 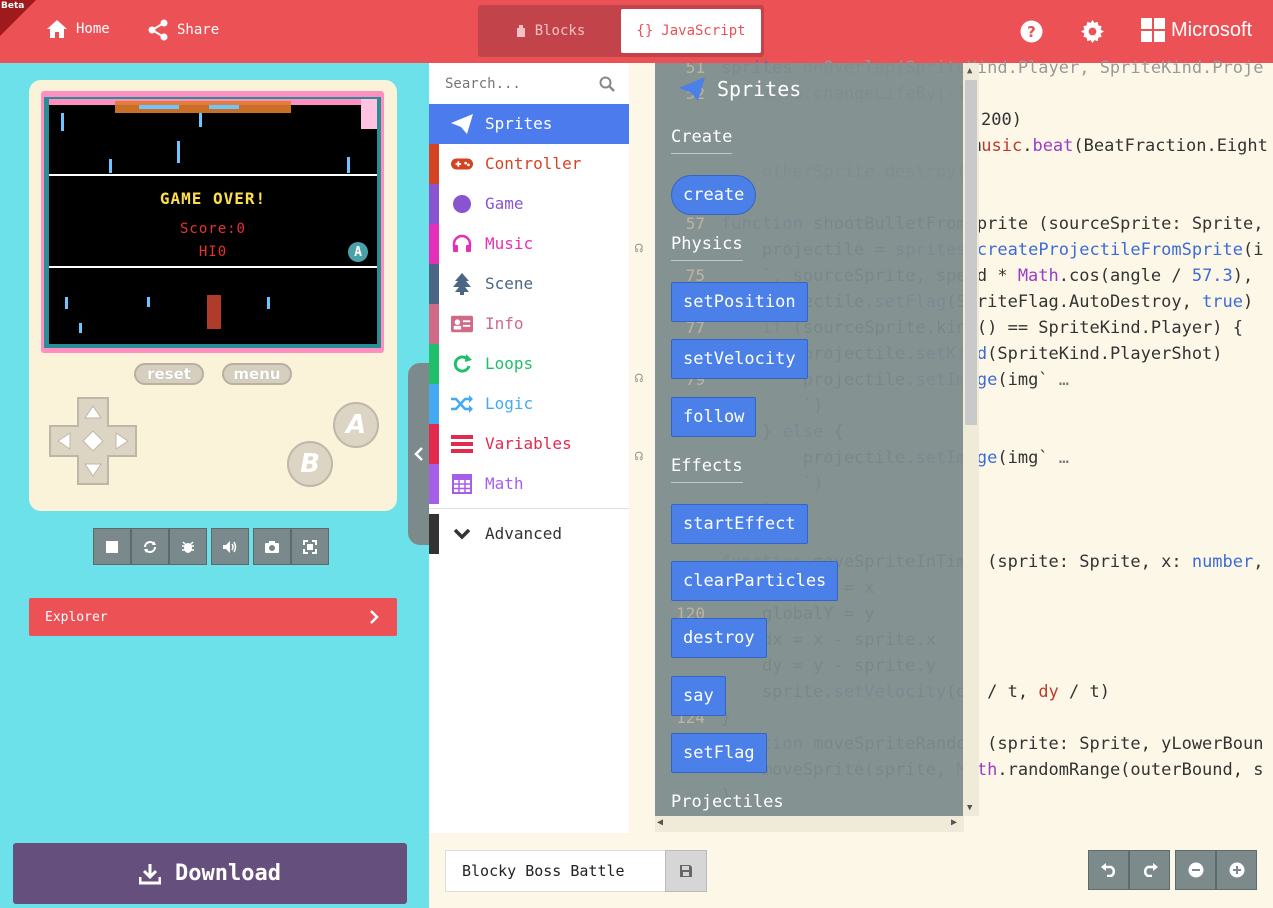 I want to click on category-variables: Variables, so click(x=529, y=444).